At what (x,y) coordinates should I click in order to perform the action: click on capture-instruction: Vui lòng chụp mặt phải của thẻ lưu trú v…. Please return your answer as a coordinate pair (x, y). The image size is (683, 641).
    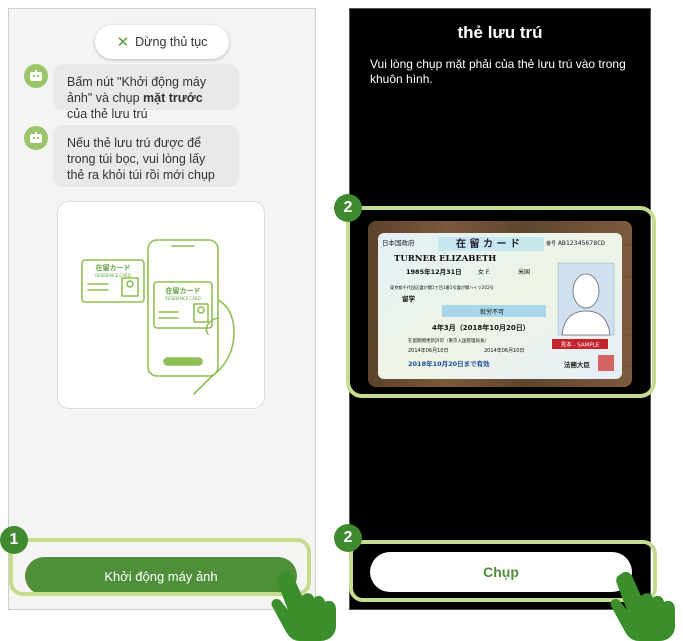
    Looking at the image, I should click on (498, 71).